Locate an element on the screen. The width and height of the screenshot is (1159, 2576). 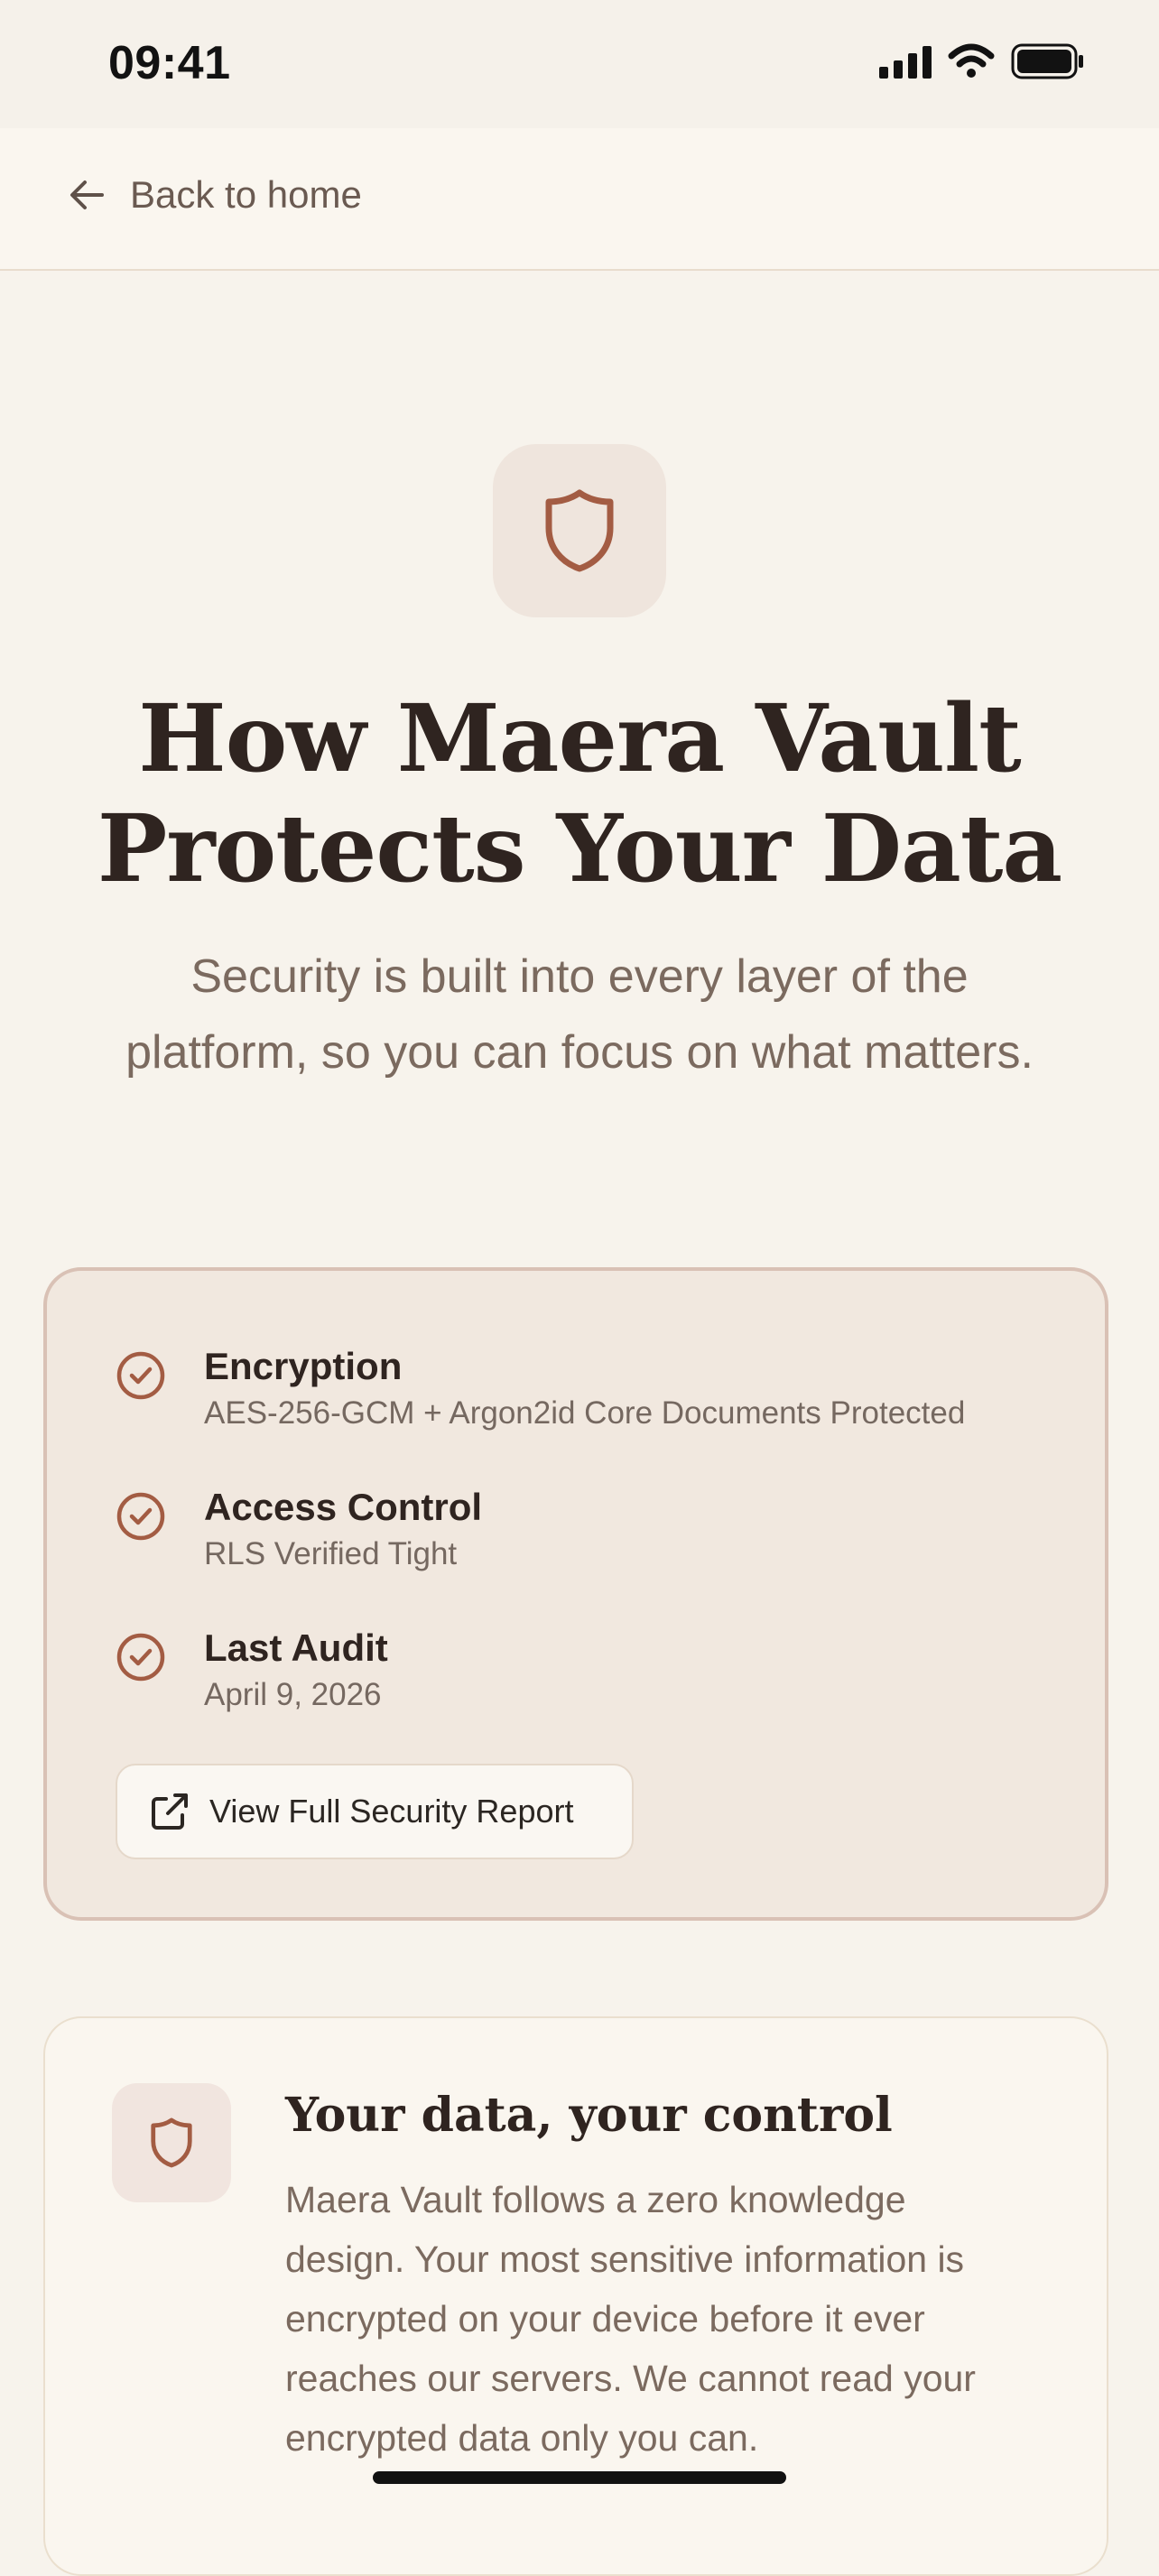
security-item-title: Access Control is located at coordinates (343, 1507).